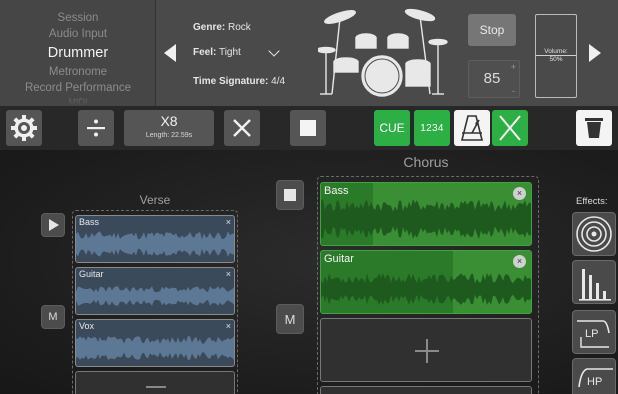 This screenshot has width=618, height=394. Describe the element at coordinates (155, 200) in the screenshot. I see `verse-title: Verse` at that location.